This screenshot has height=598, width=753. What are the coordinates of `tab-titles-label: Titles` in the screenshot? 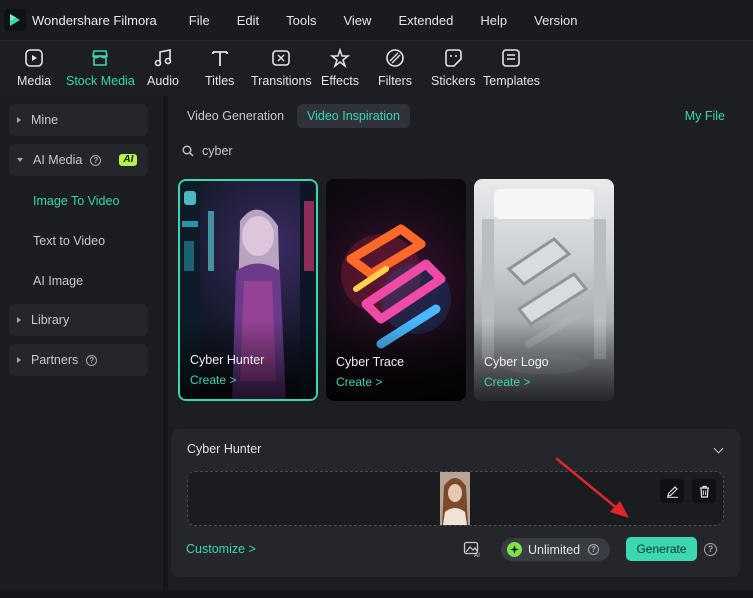 It's located at (220, 81).